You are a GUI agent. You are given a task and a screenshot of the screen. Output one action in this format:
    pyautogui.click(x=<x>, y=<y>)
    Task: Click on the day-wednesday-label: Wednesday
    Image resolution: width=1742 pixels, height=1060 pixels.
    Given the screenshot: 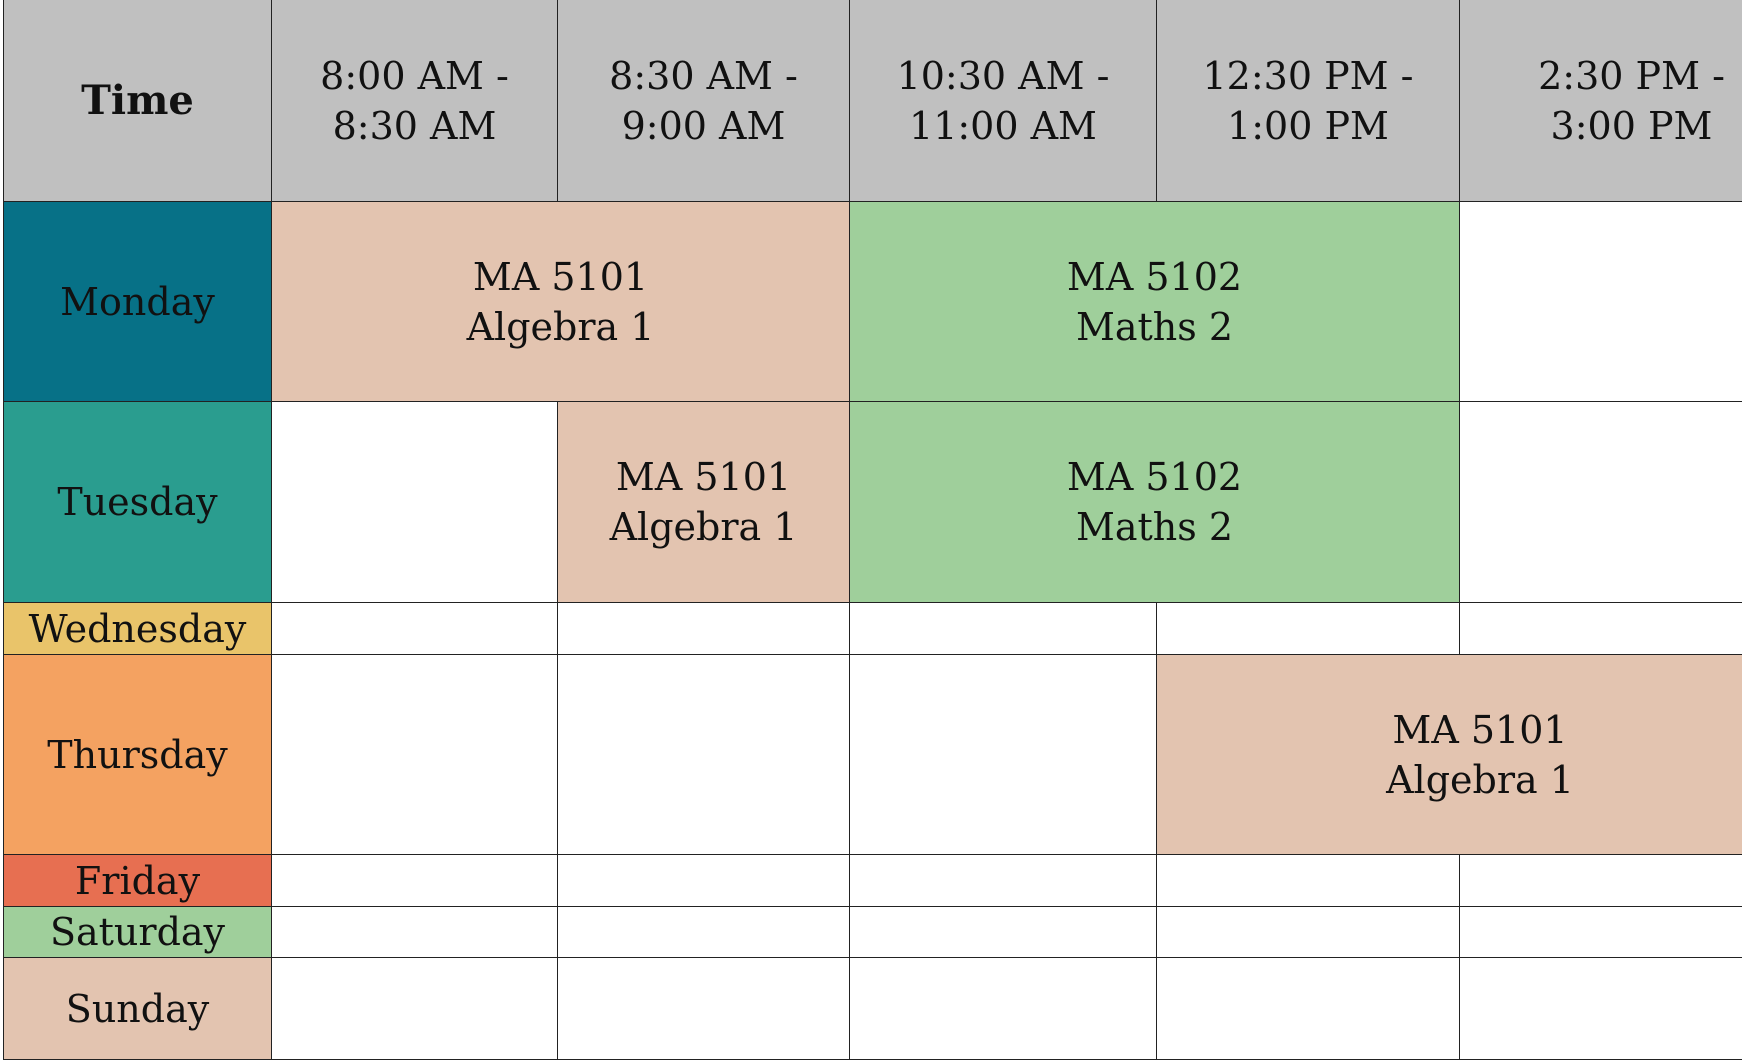 What is the action you would take?
    pyautogui.click(x=137, y=628)
    